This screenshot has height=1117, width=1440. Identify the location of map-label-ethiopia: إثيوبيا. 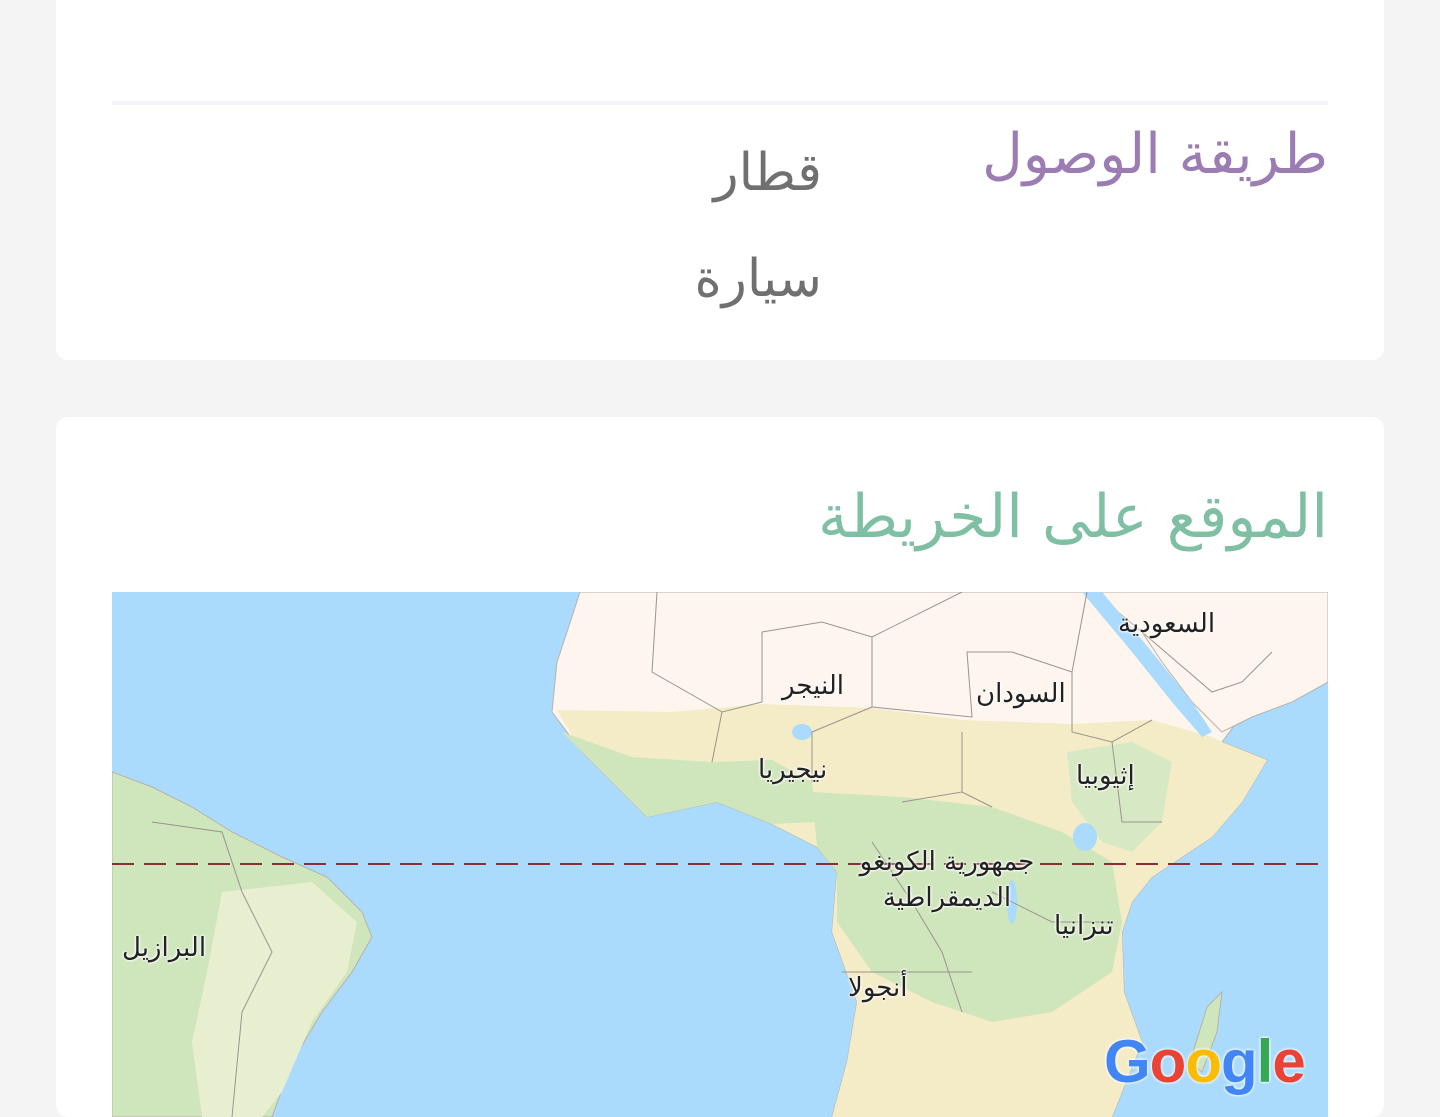
(1105, 776).